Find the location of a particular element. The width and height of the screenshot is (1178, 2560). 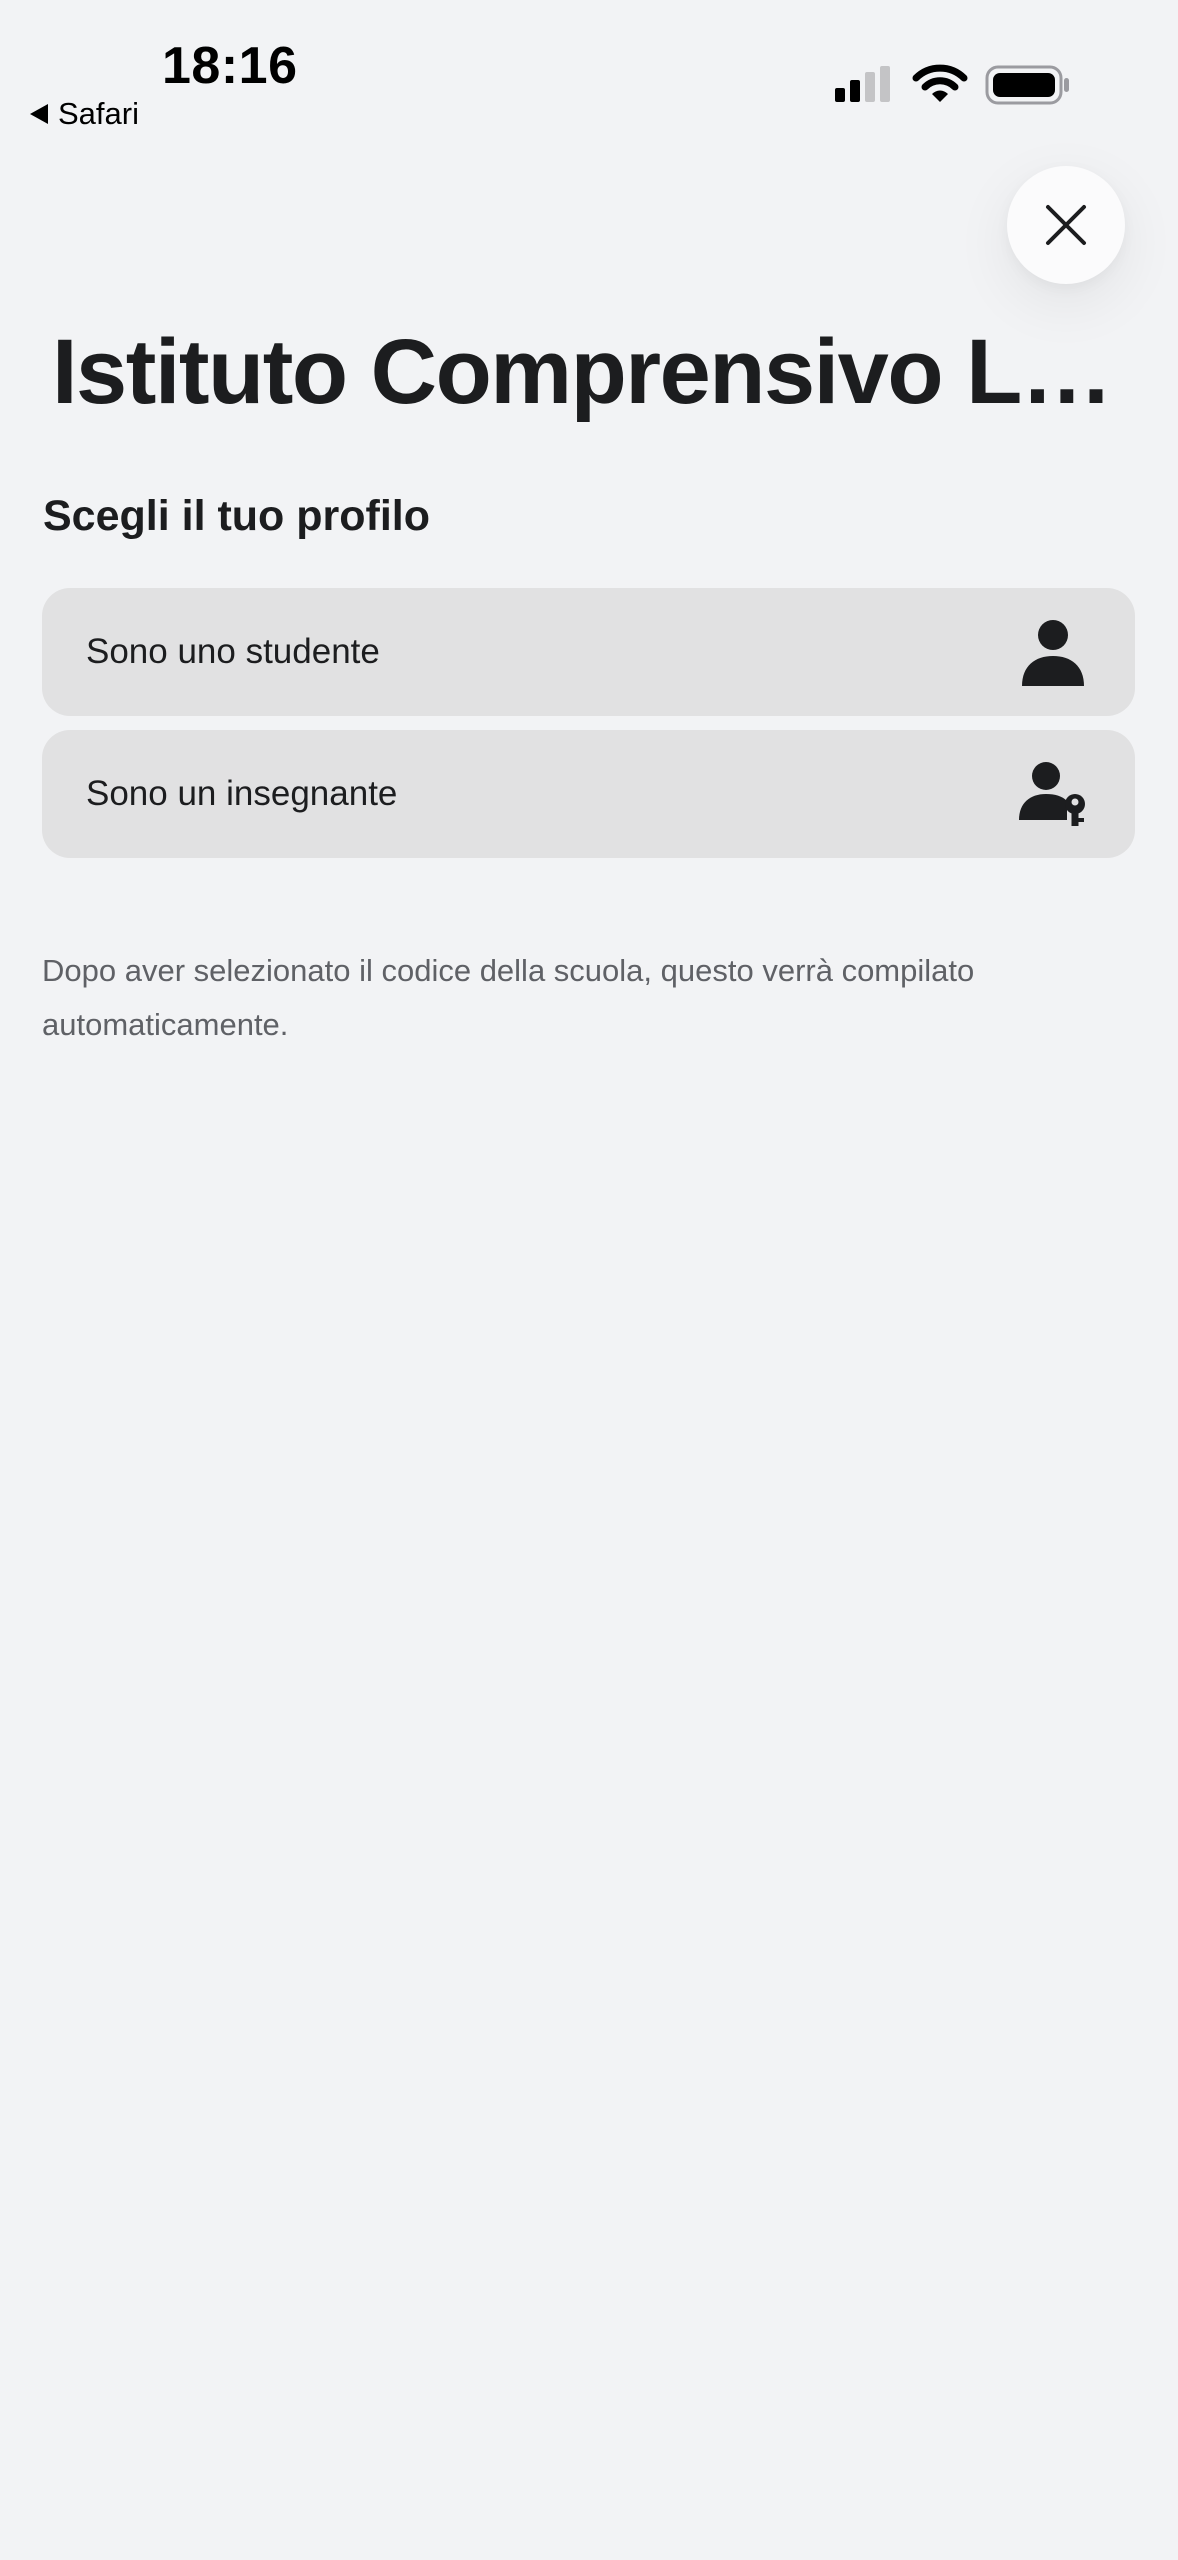

user-icon is located at coordinates (1053, 652).